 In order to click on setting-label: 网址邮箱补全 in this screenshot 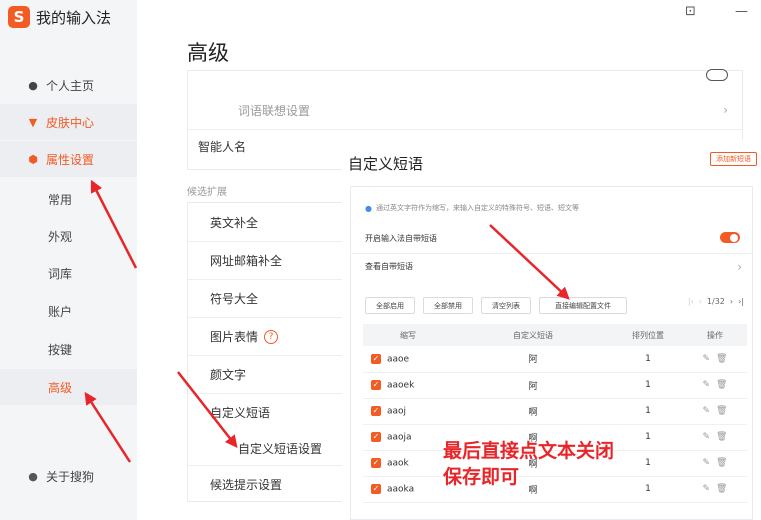, I will do `click(246, 261)`.